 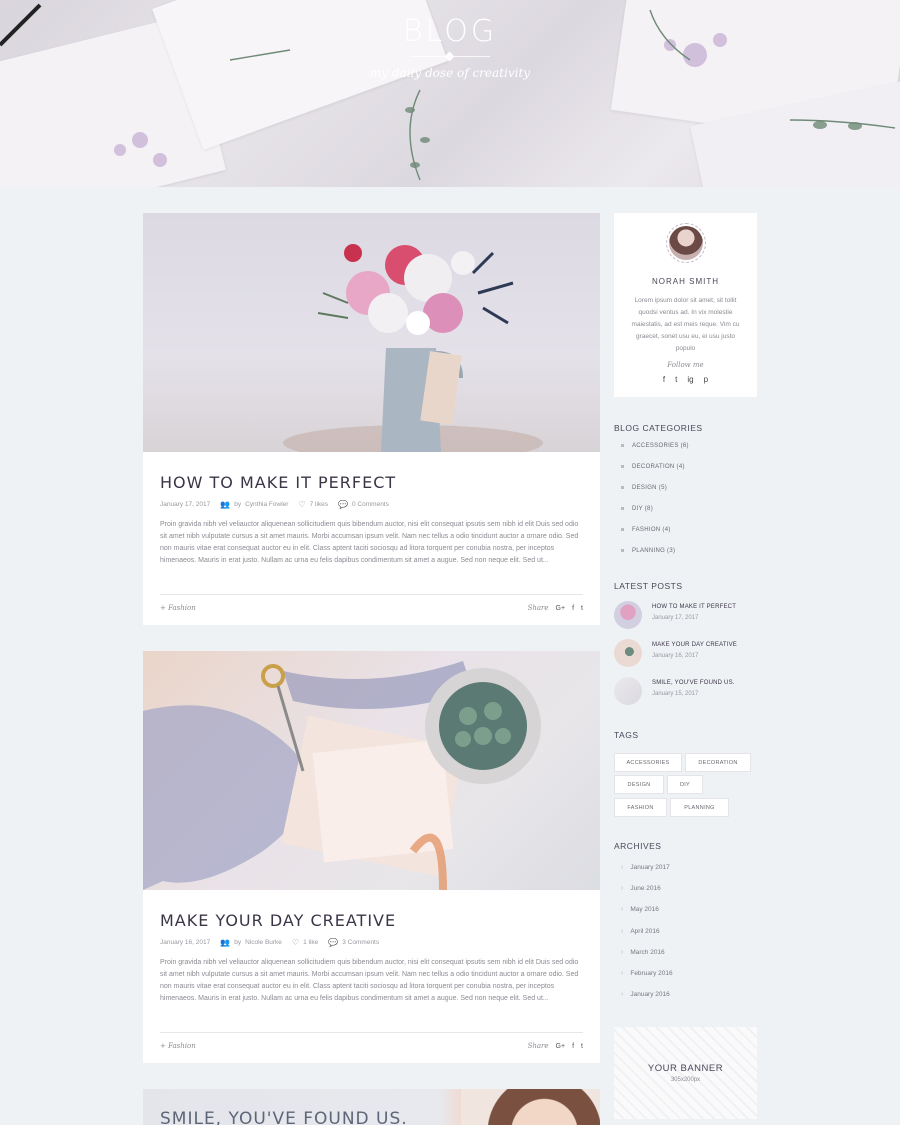 I want to click on archive-label: January 2016, so click(x=649, y=994).